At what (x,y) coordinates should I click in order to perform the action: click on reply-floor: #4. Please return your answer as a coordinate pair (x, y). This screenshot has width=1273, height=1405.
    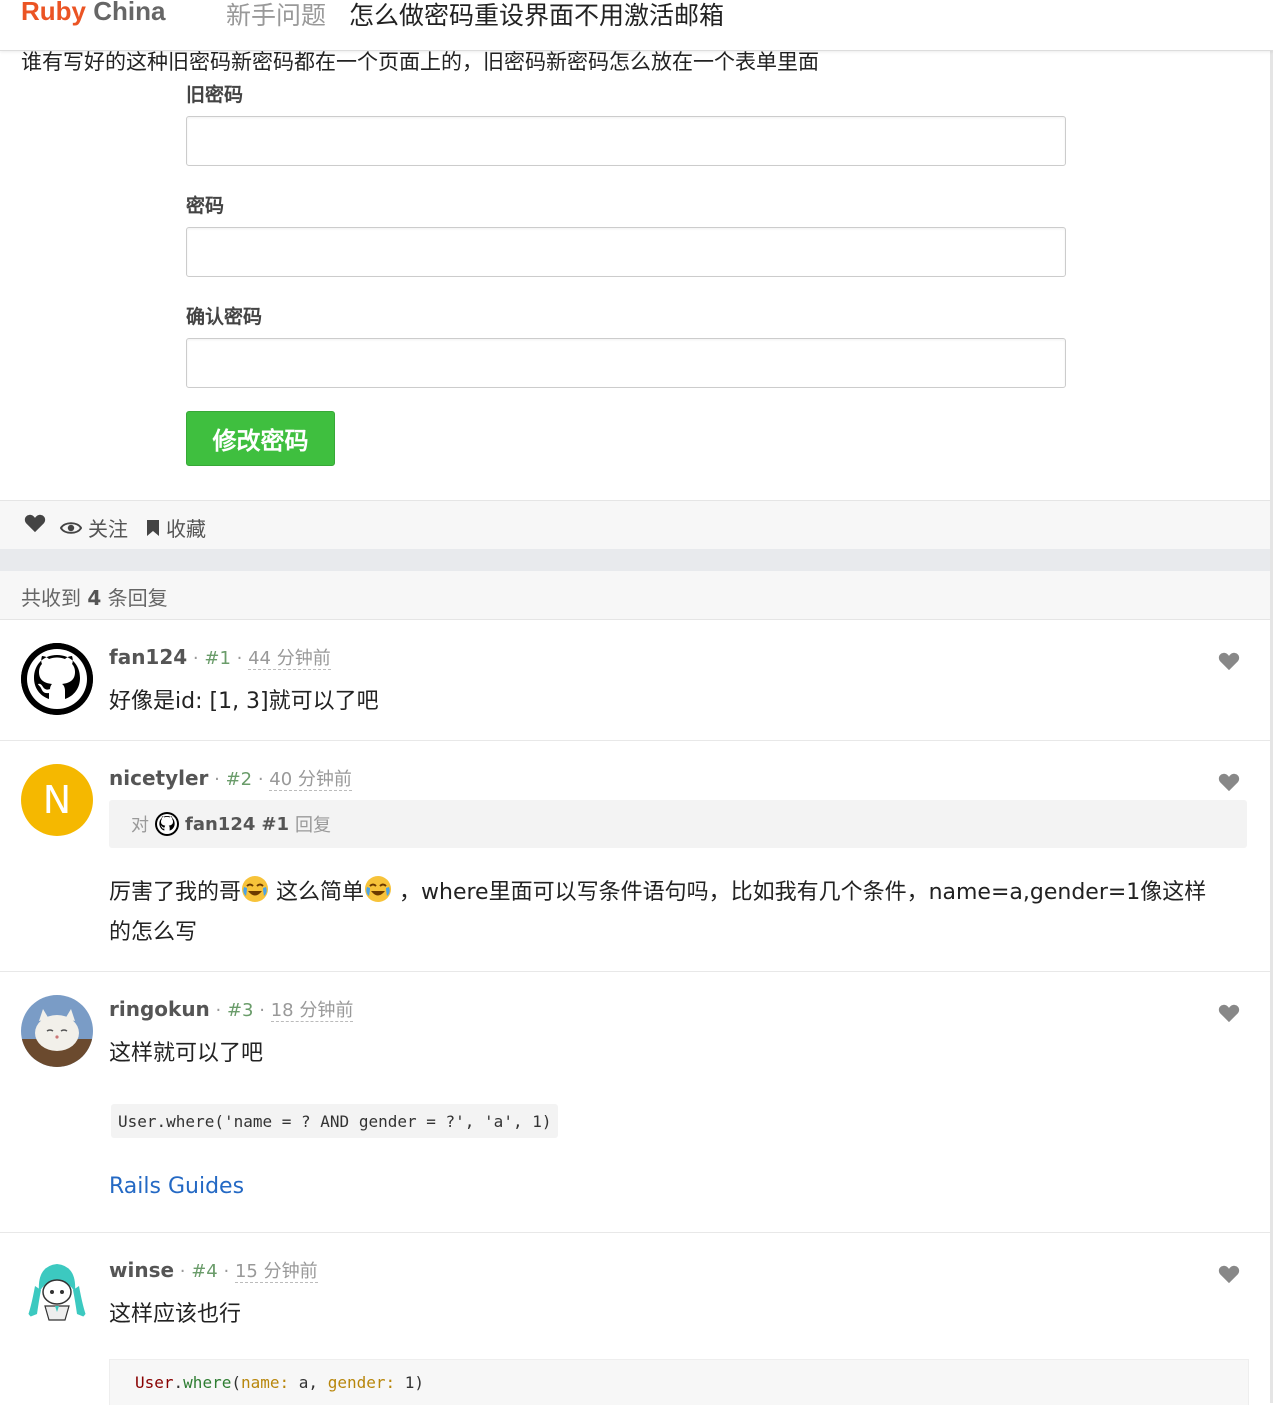
    Looking at the image, I should click on (204, 1271).